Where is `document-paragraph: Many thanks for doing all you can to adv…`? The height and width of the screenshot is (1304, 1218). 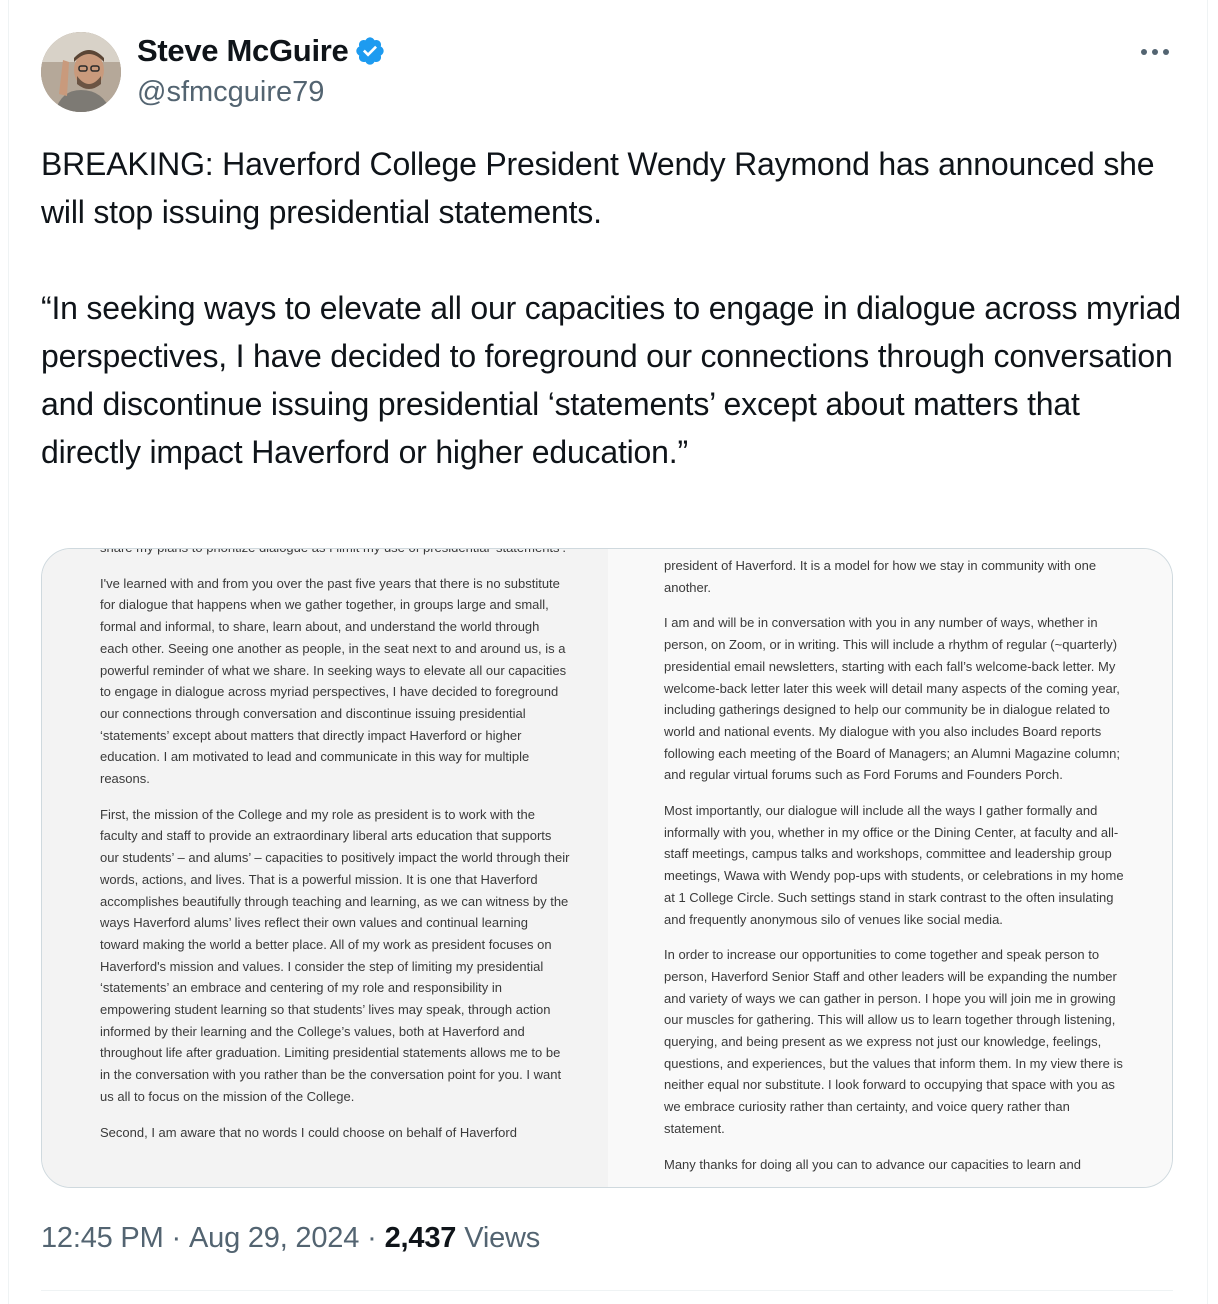 document-paragraph: Many thanks for doing all you can to adv… is located at coordinates (872, 1164).